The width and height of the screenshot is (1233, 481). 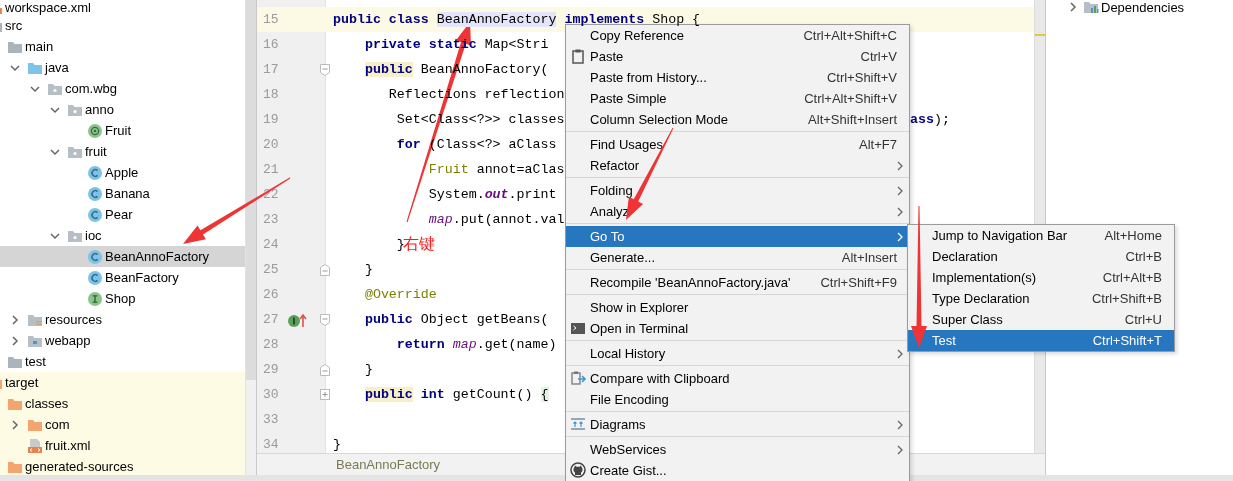 I want to click on code-line: for (Class<?> aClass, so click(x=476, y=144).